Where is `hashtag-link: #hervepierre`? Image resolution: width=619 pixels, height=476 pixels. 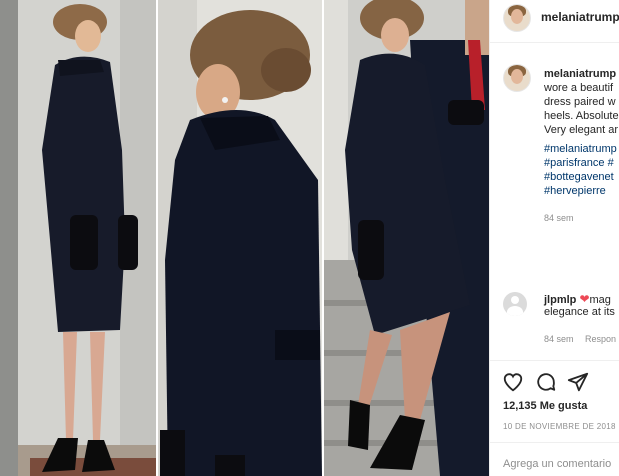 hashtag-link: #hervepierre is located at coordinates (575, 191).